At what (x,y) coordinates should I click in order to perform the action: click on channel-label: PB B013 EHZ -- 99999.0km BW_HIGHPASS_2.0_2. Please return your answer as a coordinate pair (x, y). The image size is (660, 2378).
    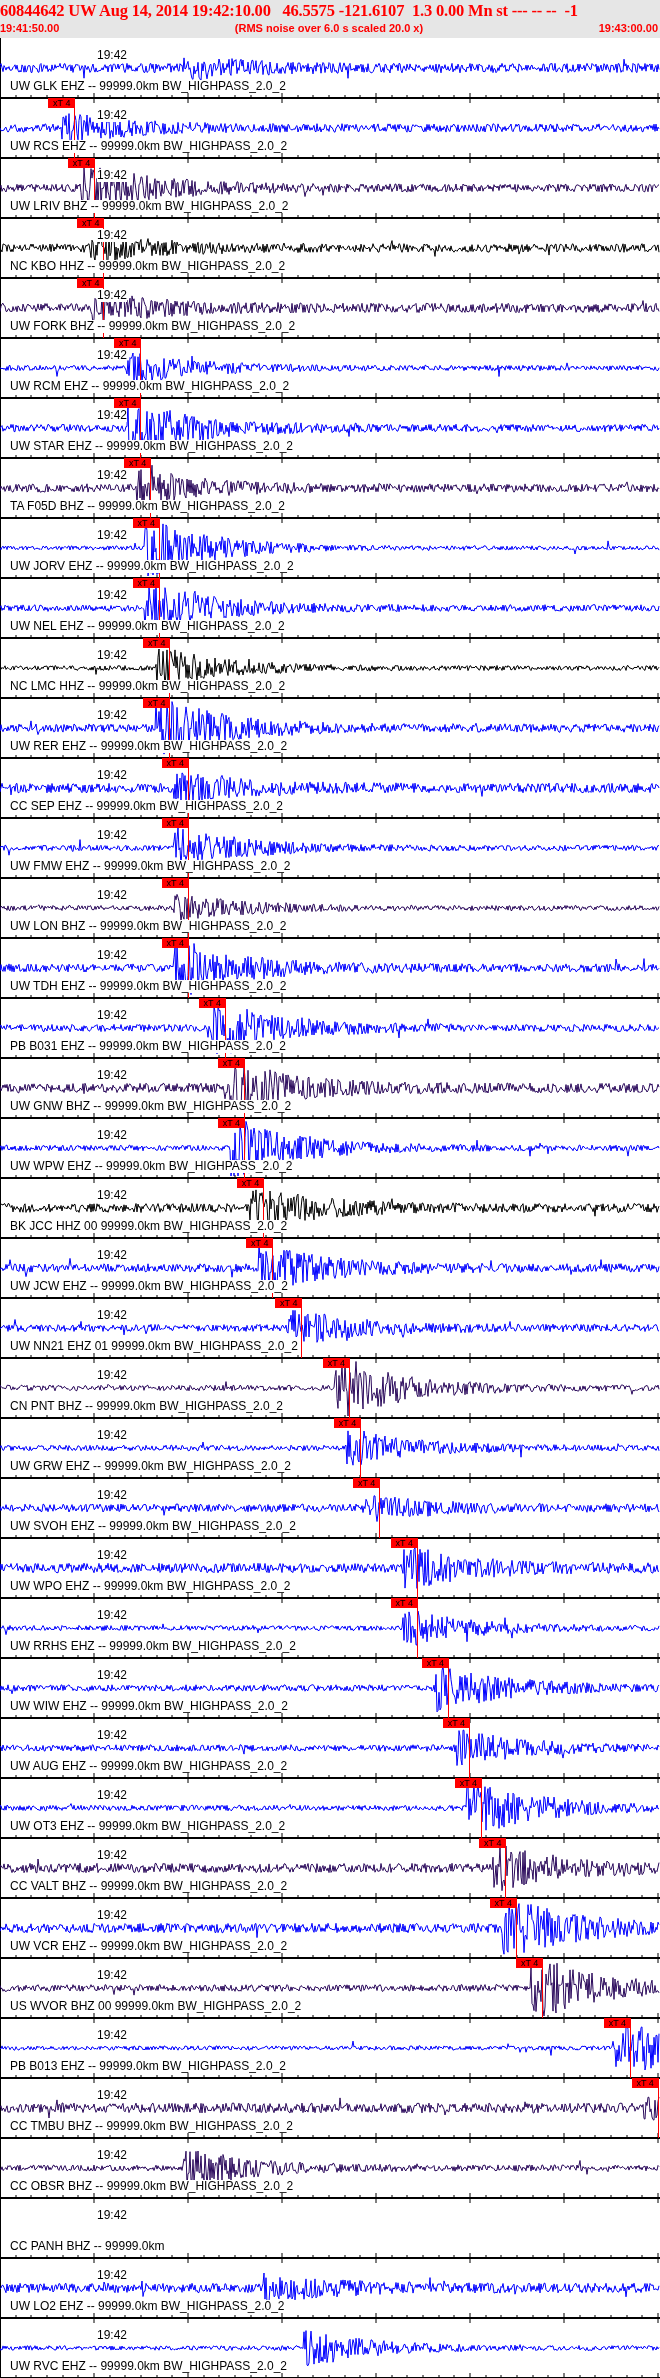
    Looking at the image, I should click on (148, 2066).